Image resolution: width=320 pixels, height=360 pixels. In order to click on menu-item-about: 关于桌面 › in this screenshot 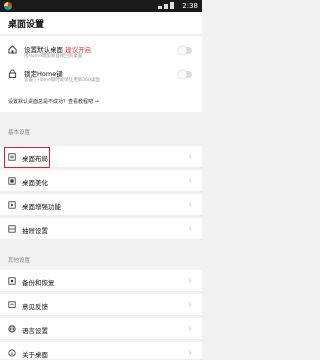, I will do `click(101, 351)`.